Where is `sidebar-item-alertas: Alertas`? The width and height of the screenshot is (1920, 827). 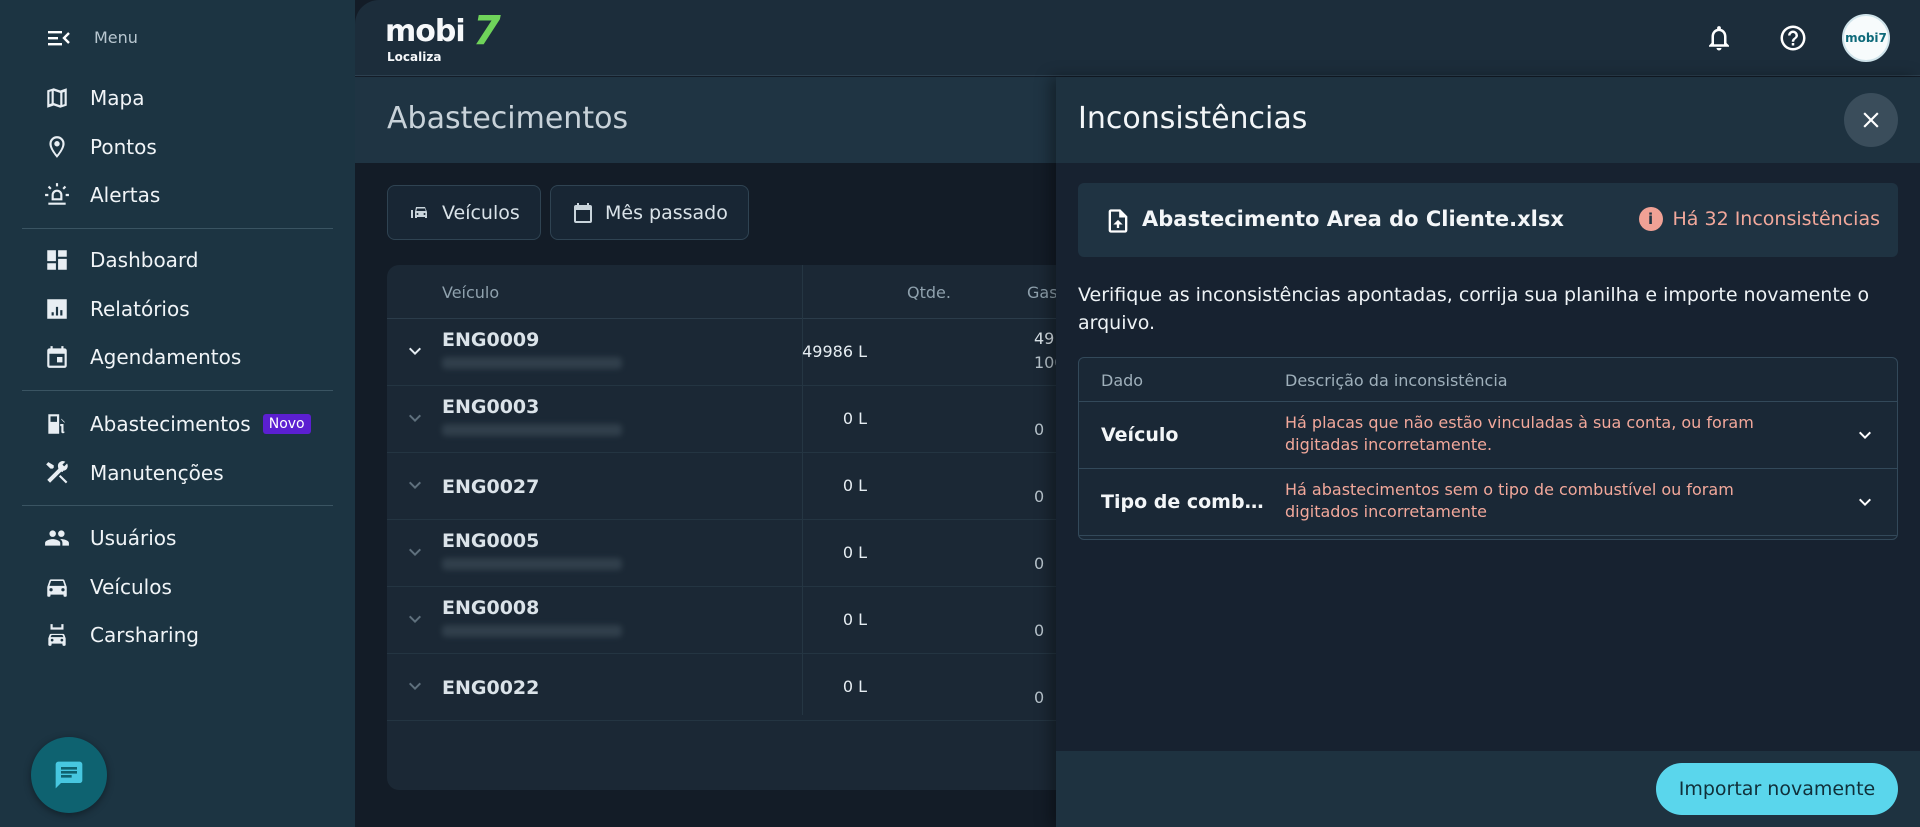 sidebar-item-alertas: Alertas is located at coordinates (177, 195).